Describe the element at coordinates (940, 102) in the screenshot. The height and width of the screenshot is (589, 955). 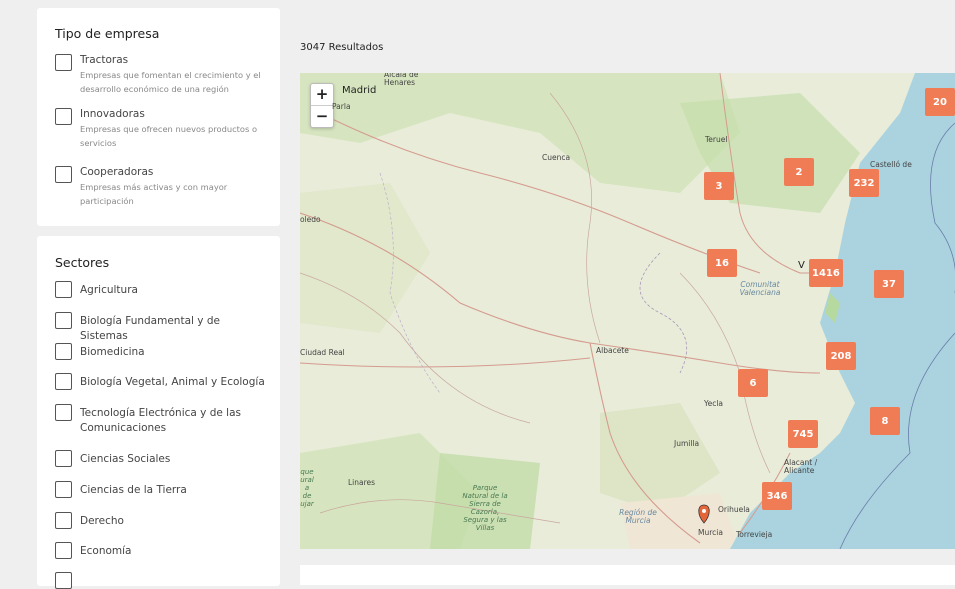
I see `map-cluster-marker: 20` at that location.